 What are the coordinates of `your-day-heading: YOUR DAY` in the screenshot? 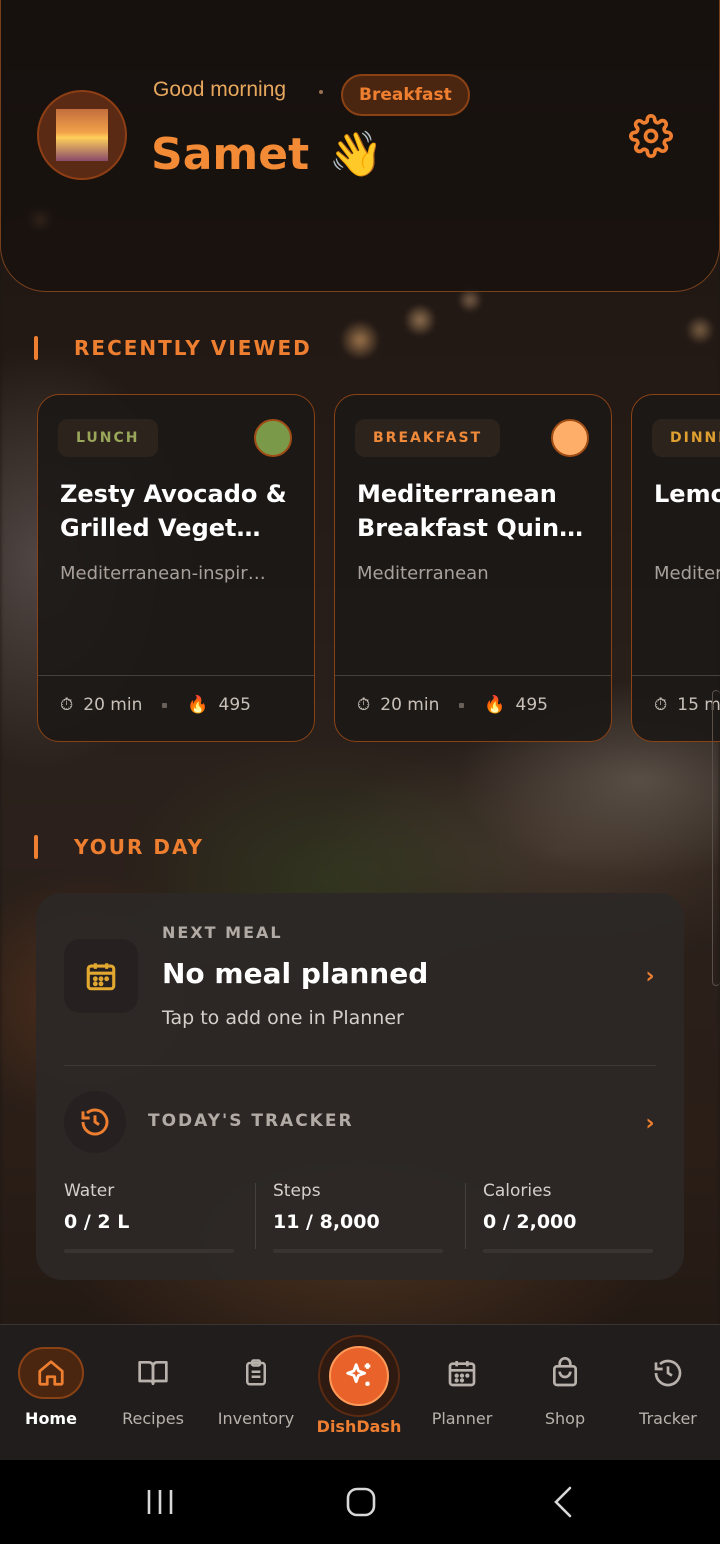 It's located at (119, 847).